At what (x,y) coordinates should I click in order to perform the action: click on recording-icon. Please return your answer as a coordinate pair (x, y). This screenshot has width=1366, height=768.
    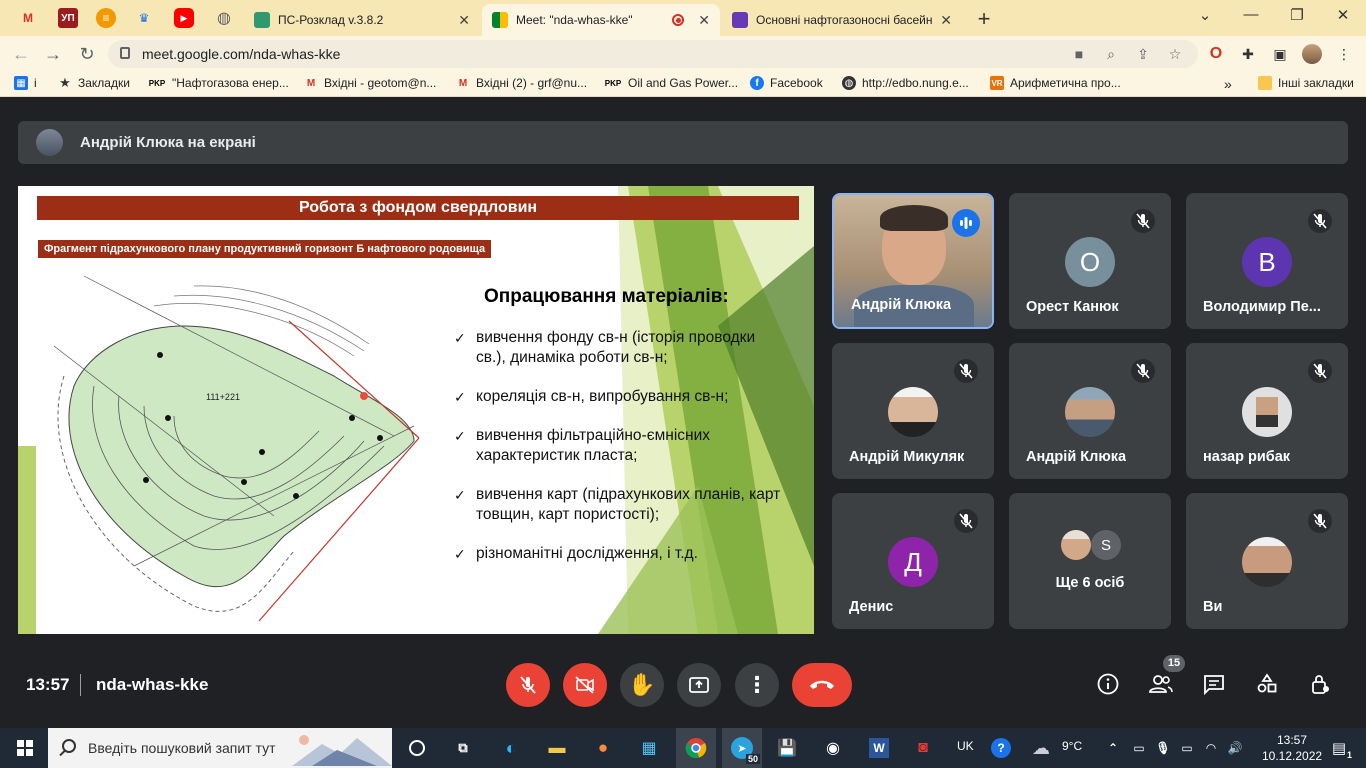
    Looking at the image, I should click on (678, 20).